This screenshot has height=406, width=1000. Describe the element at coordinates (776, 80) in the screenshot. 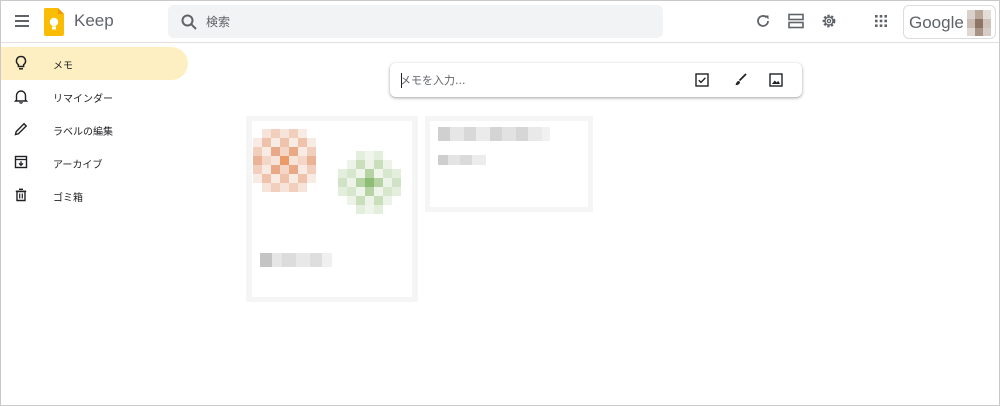

I see `image-icon` at that location.